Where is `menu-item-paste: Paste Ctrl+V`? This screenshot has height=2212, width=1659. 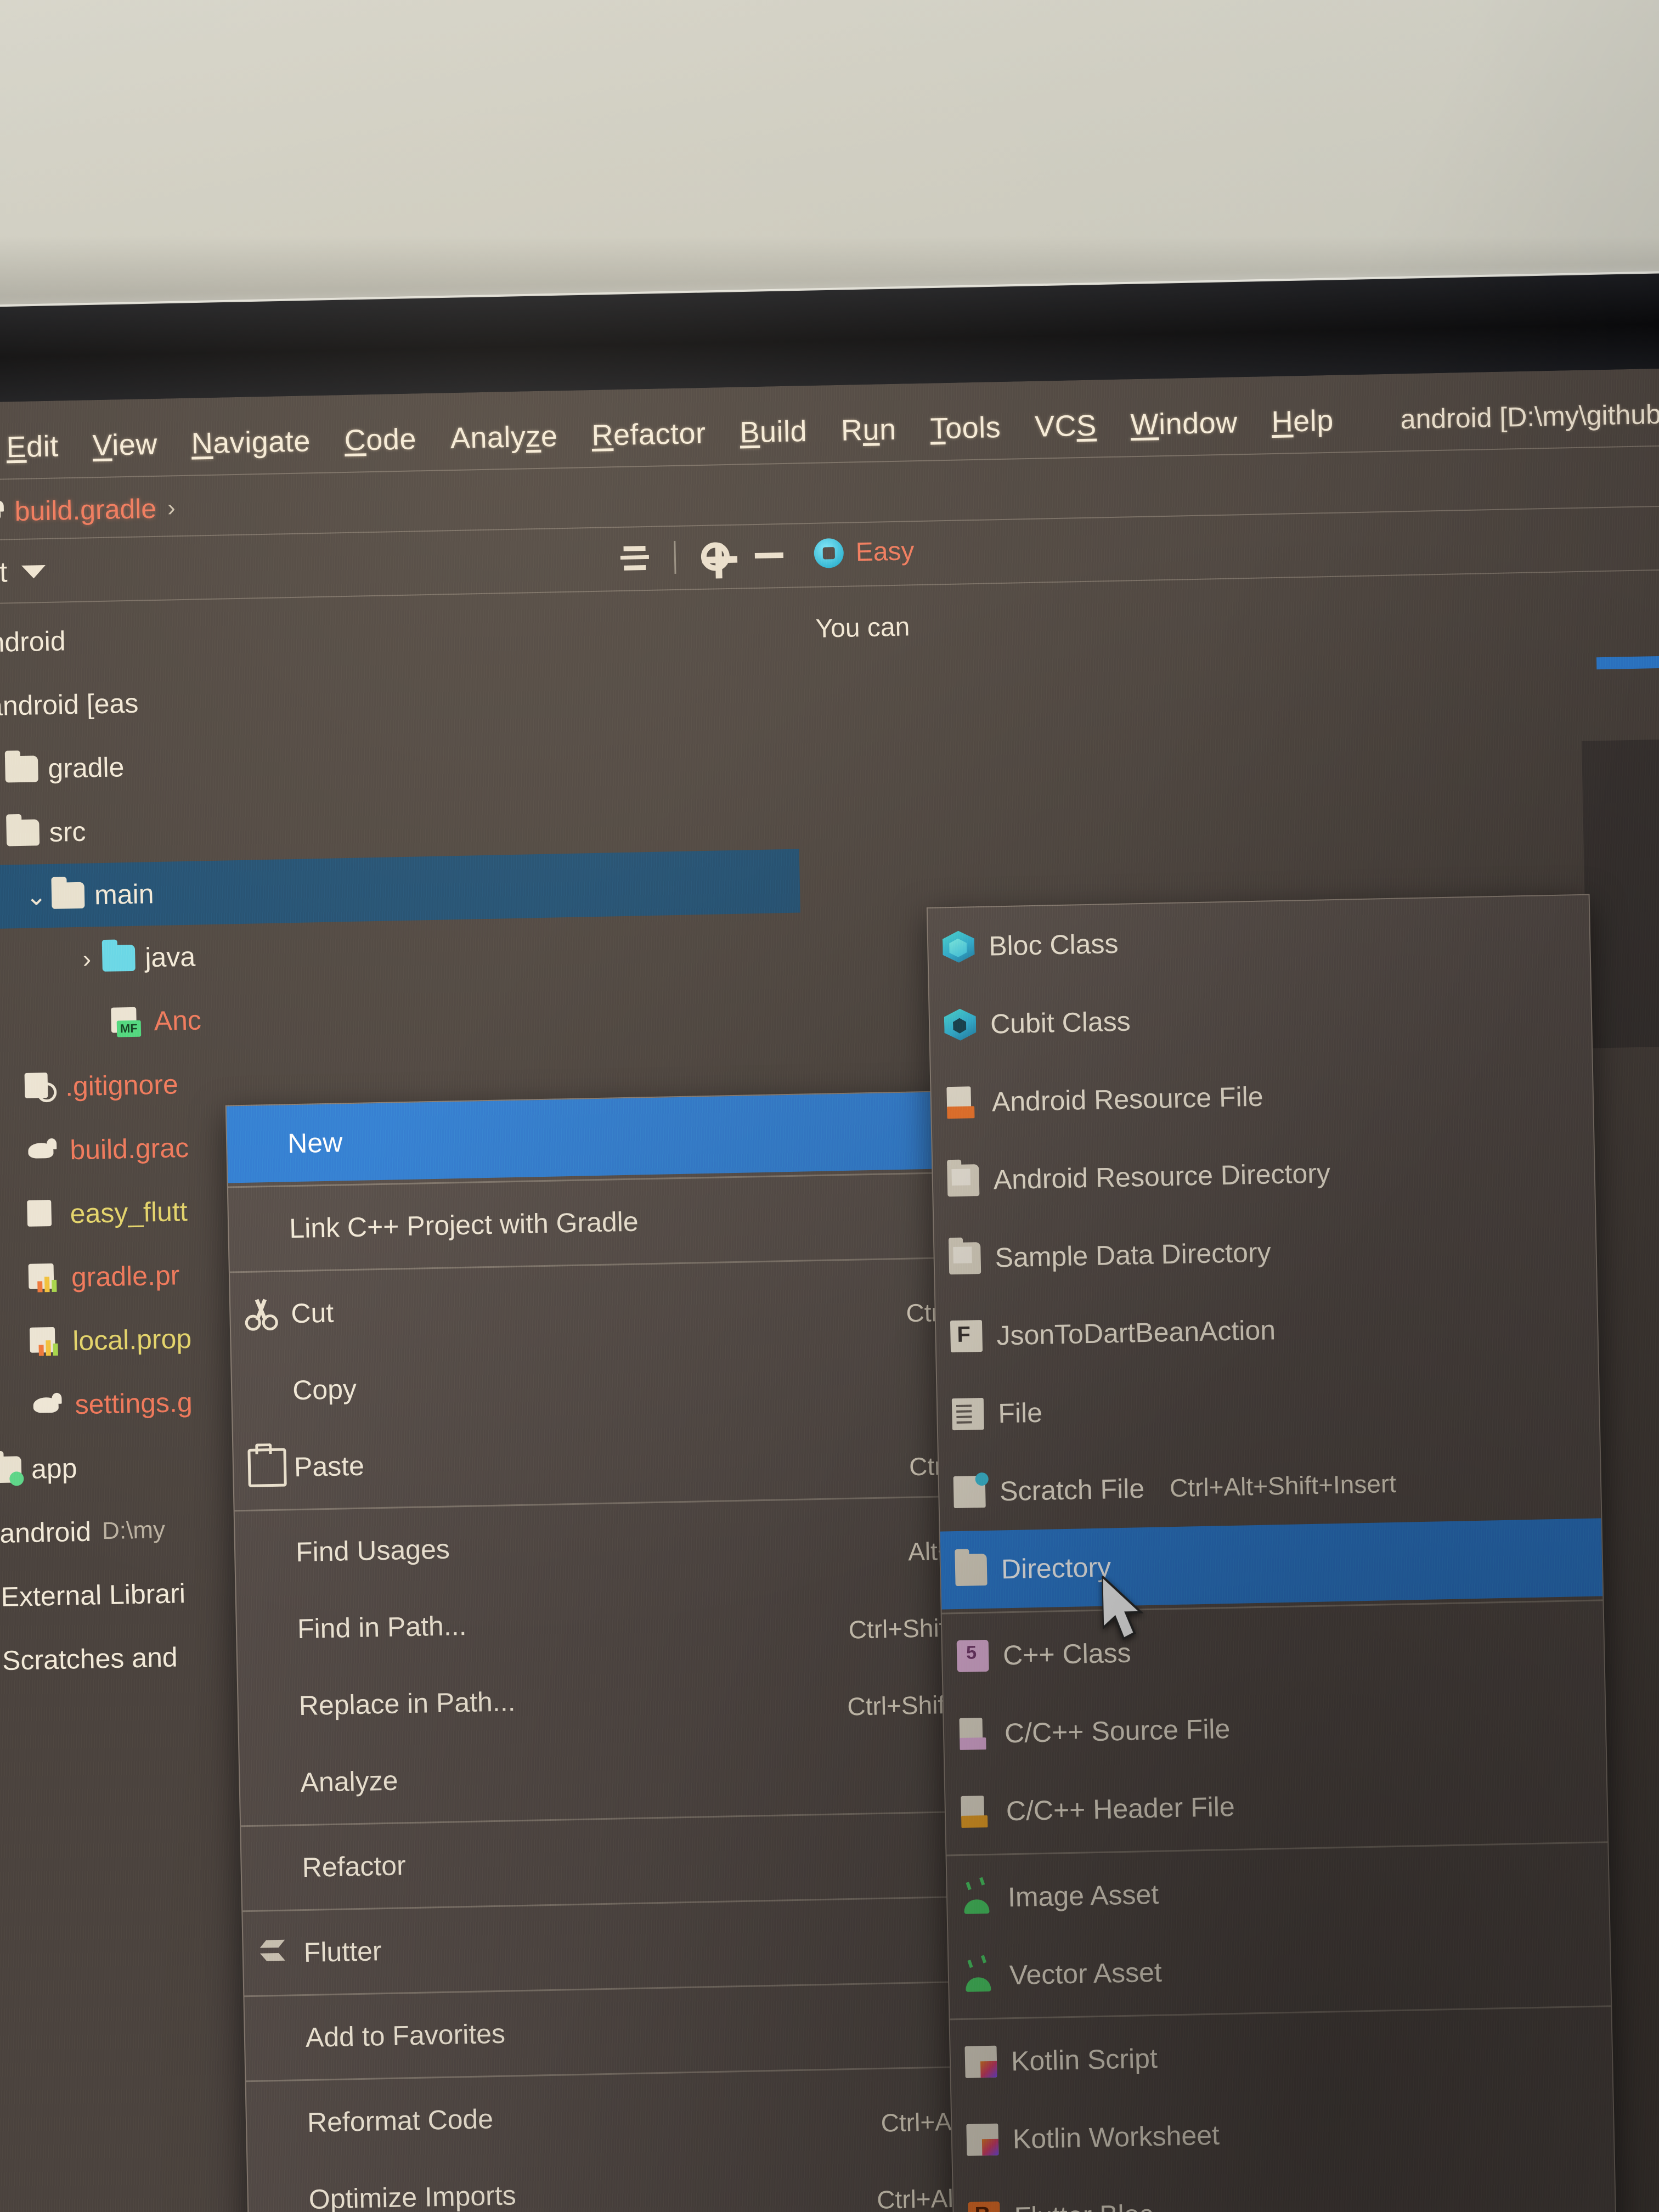
menu-item-paste: Paste Ctrl+V is located at coordinates (618, 1460).